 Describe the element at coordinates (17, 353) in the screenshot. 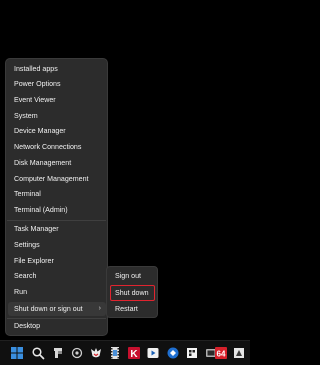

I see `windows-start-icon` at that location.